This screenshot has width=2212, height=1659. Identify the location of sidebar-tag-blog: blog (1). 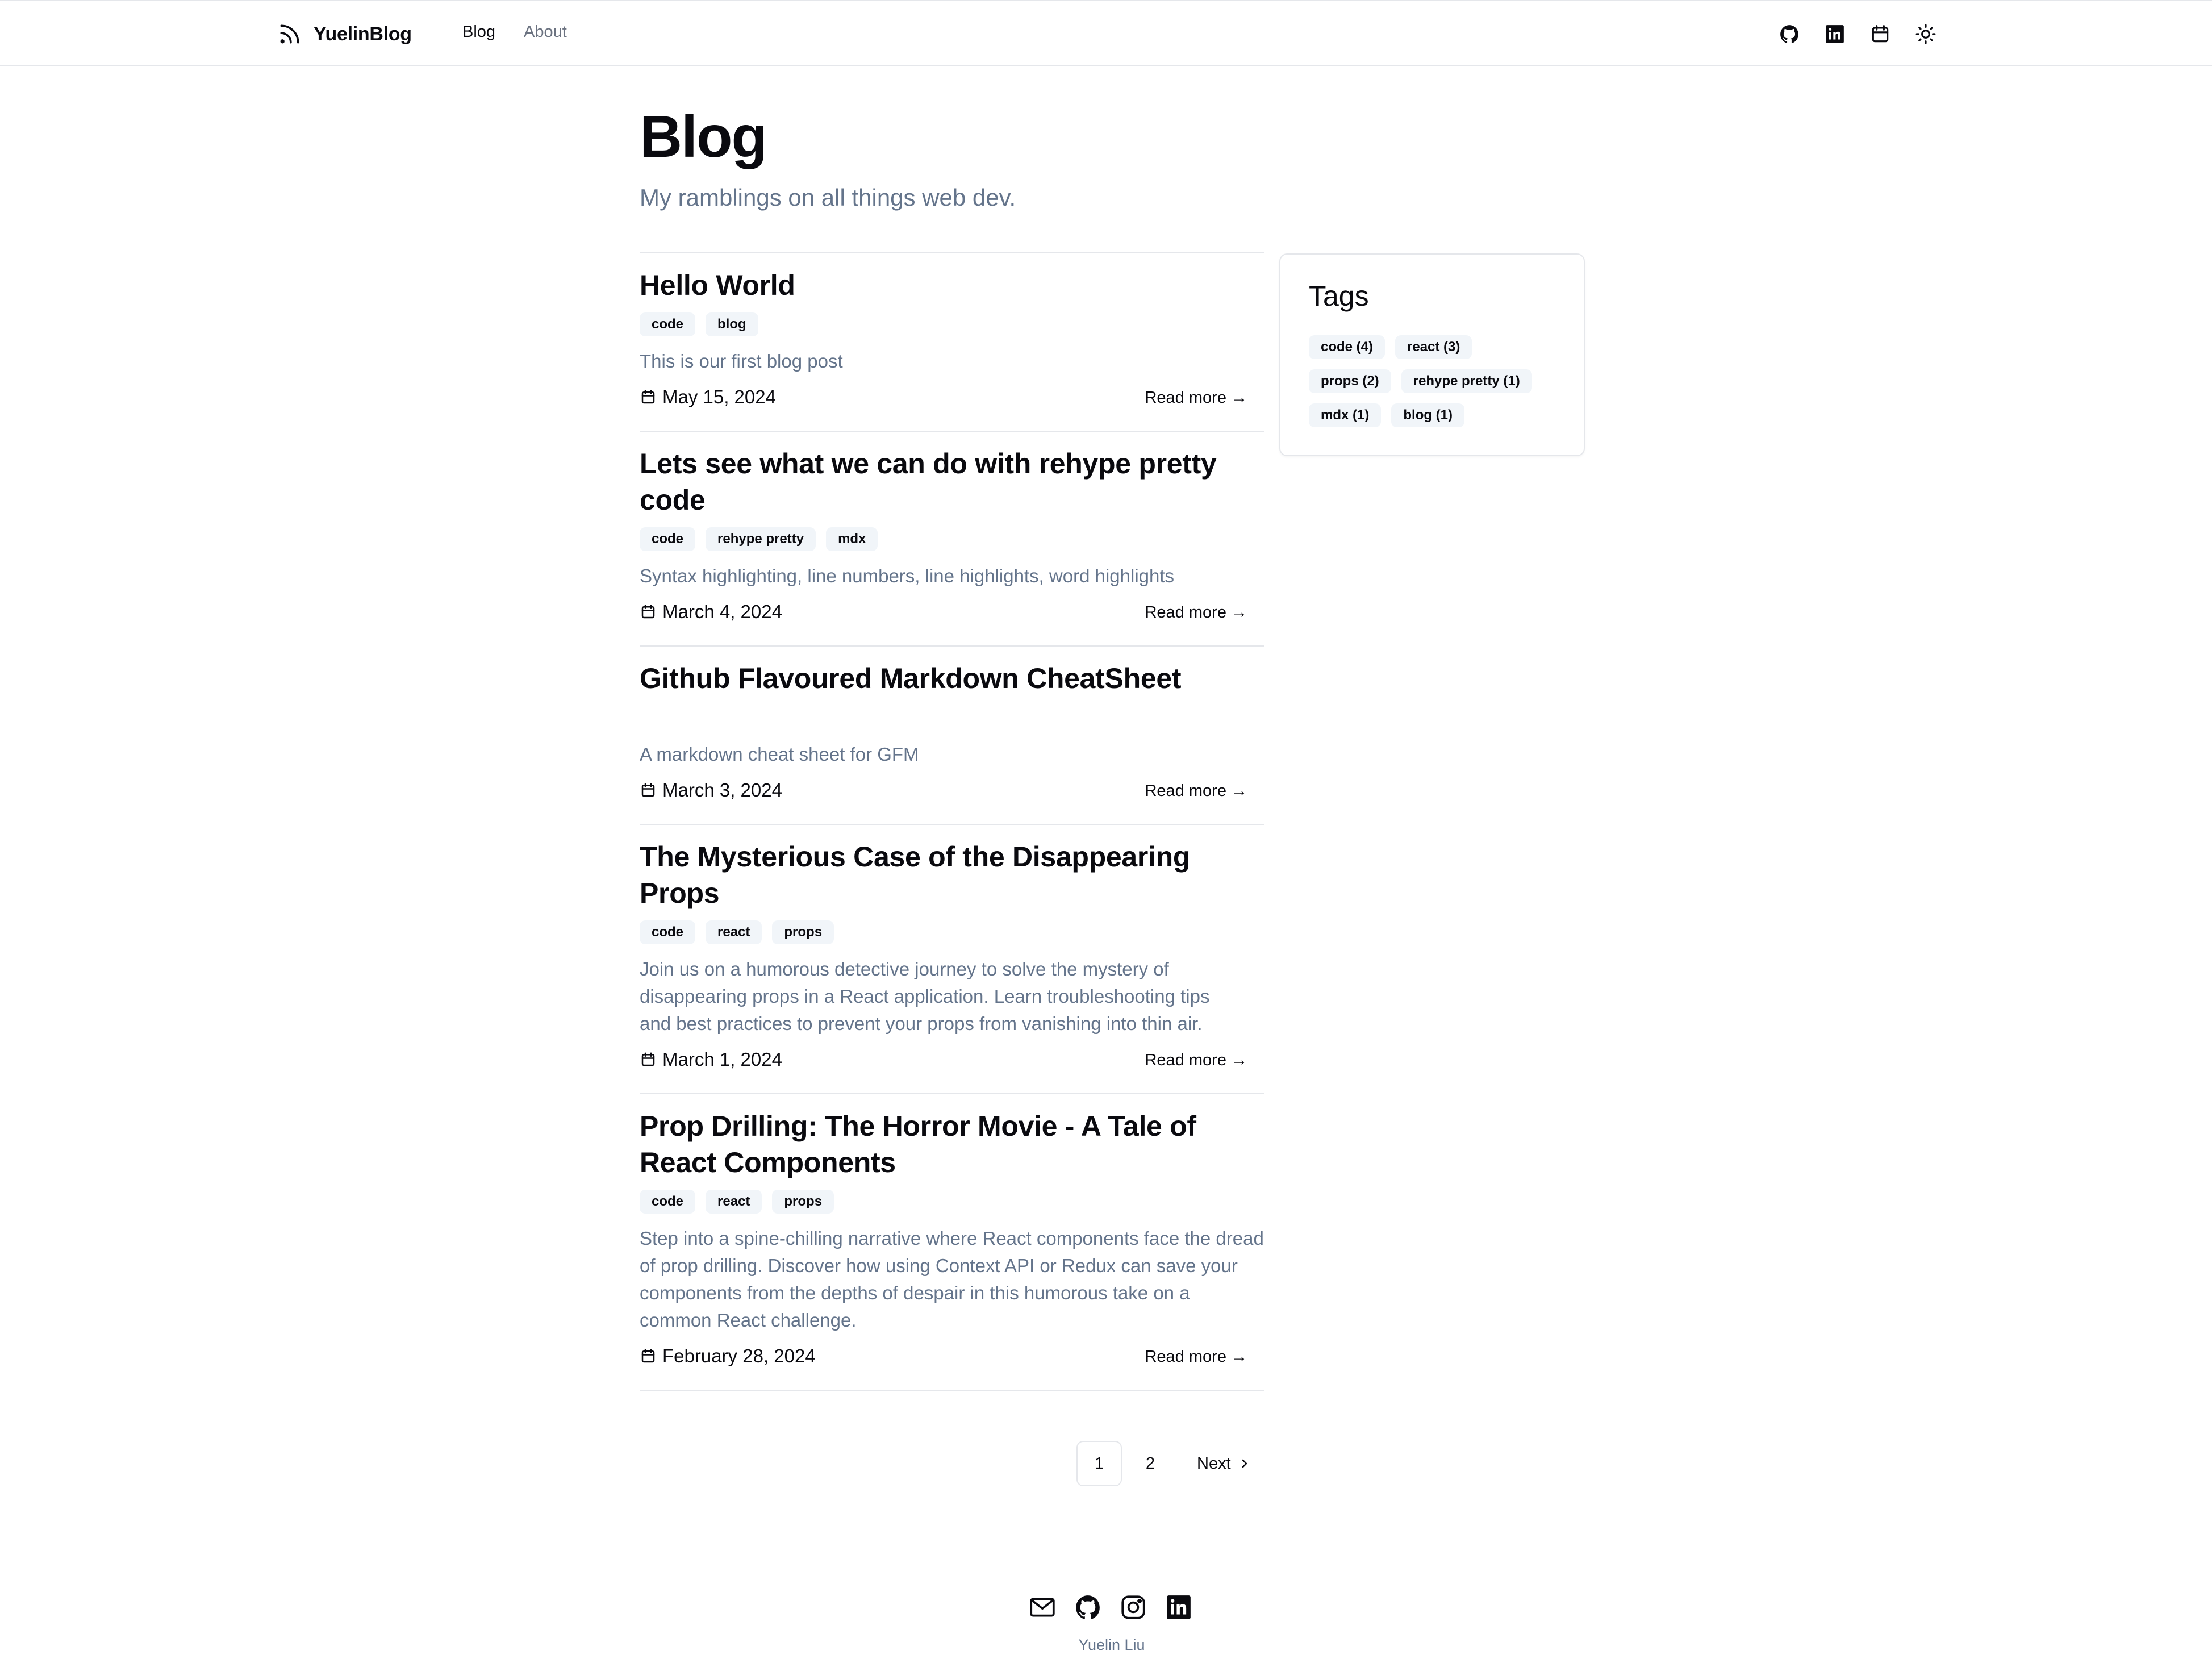
(1428, 415).